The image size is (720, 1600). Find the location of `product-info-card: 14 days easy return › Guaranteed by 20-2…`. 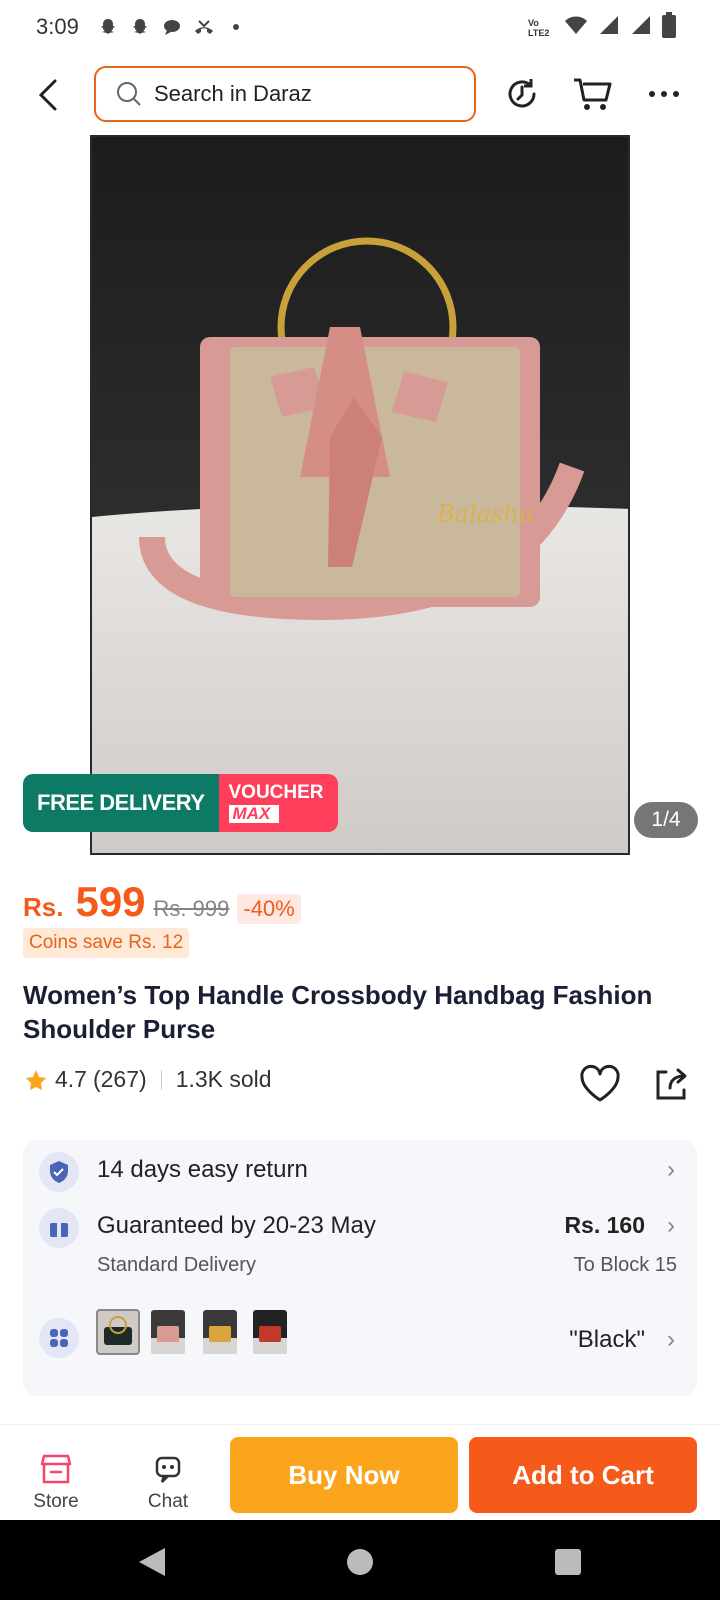

product-info-card: 14 days easy return › Guaranteed by 20-2… is located at coordinates (360, 1268).